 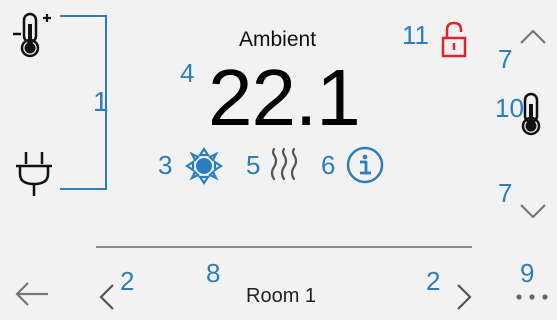 What do you see at coordinates (33, 35) in the screenshot?
I see `thermometer-plus-icon` at bounding box center [33, 35].